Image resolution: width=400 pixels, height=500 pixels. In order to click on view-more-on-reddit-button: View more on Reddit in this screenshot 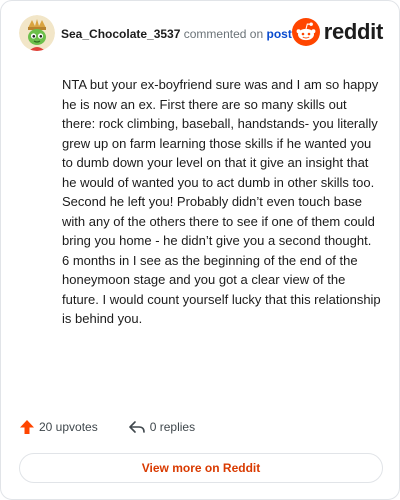, I will do `click(201, 468)`.